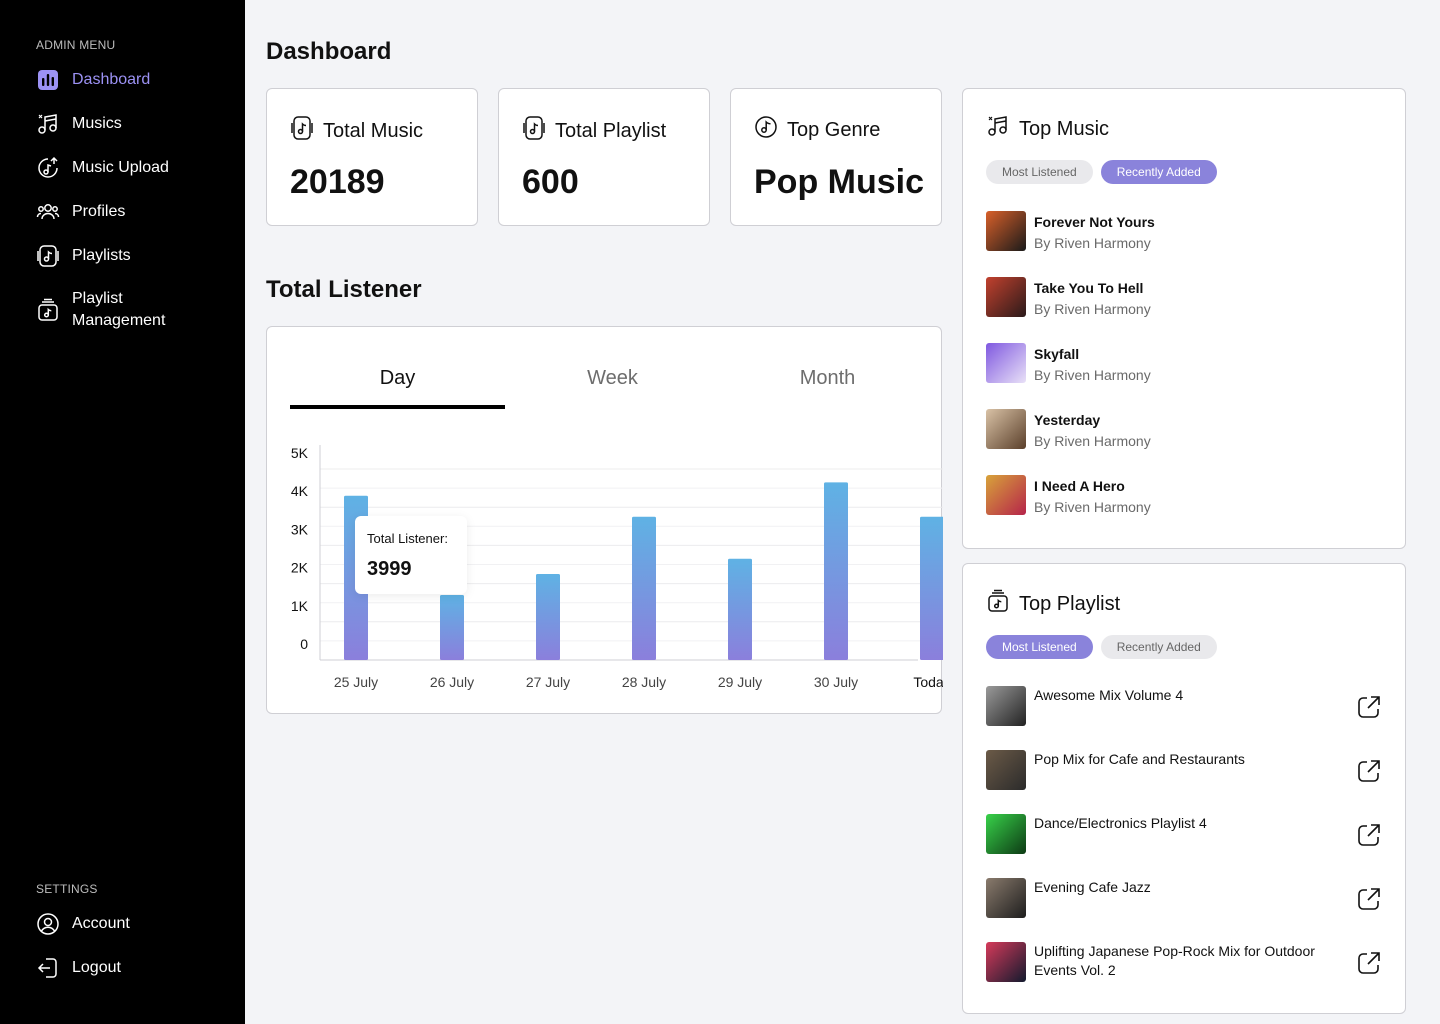 The image size is (1440, 1024). I want to click on sidebar-item-label: Music Upload, so click(120, 167).